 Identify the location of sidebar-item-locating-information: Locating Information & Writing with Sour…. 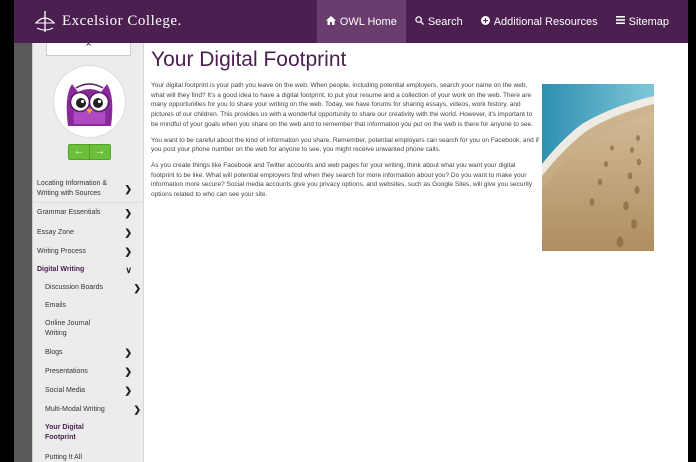
(88, 189).